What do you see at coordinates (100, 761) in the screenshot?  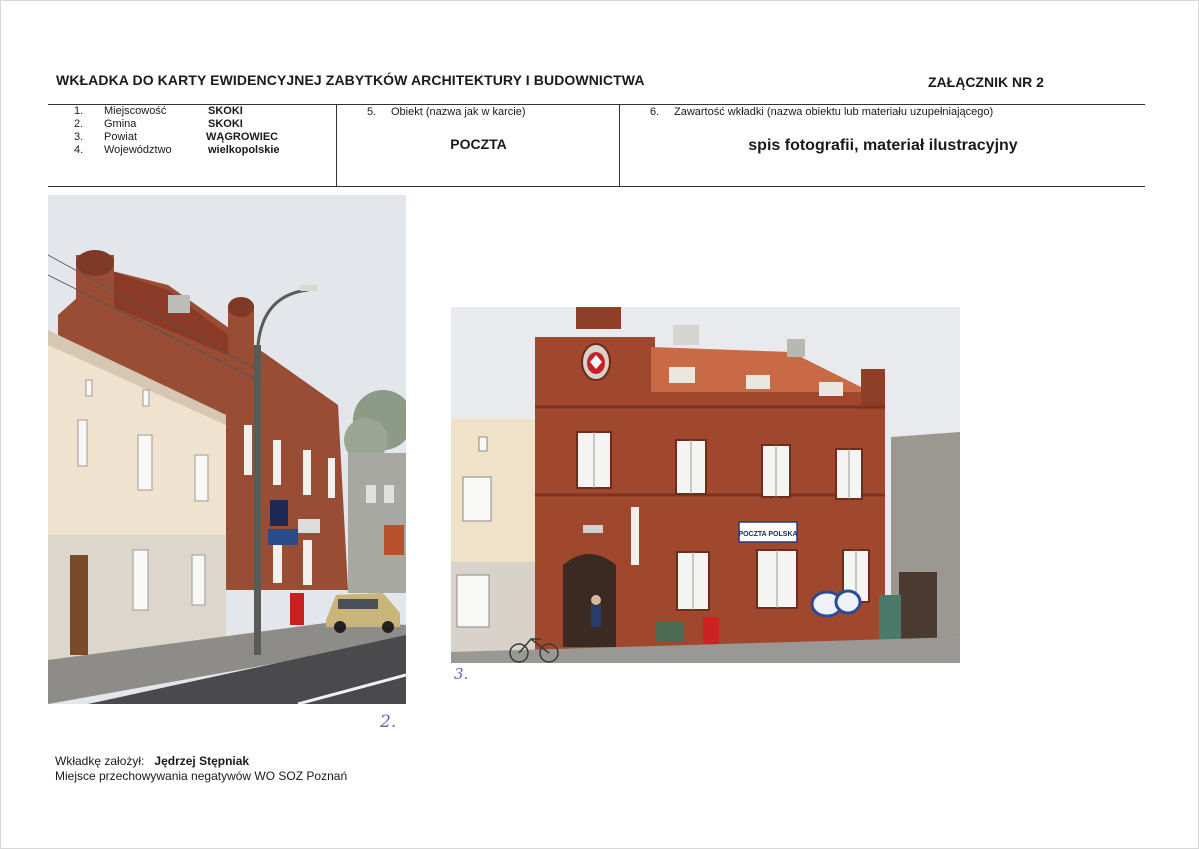 I see `author-label: Wkładkę założył:` at bounding box center [100, 761].